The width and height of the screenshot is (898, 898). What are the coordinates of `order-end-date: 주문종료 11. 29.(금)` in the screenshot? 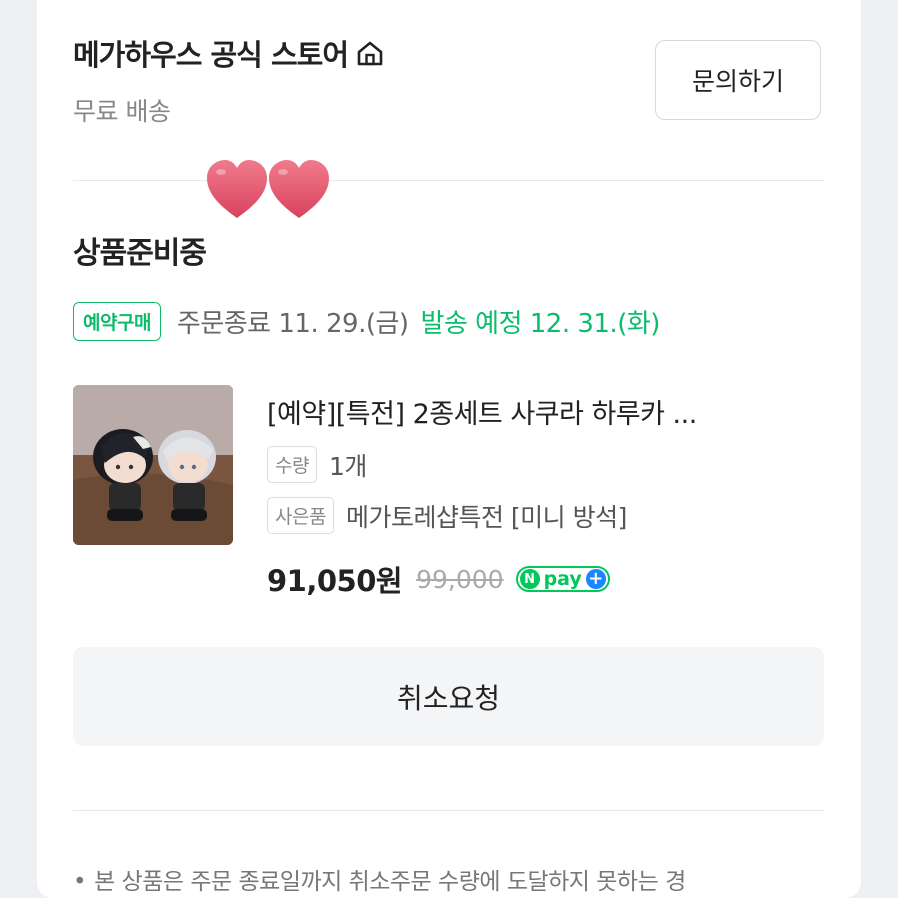 It's located at (292, 324).